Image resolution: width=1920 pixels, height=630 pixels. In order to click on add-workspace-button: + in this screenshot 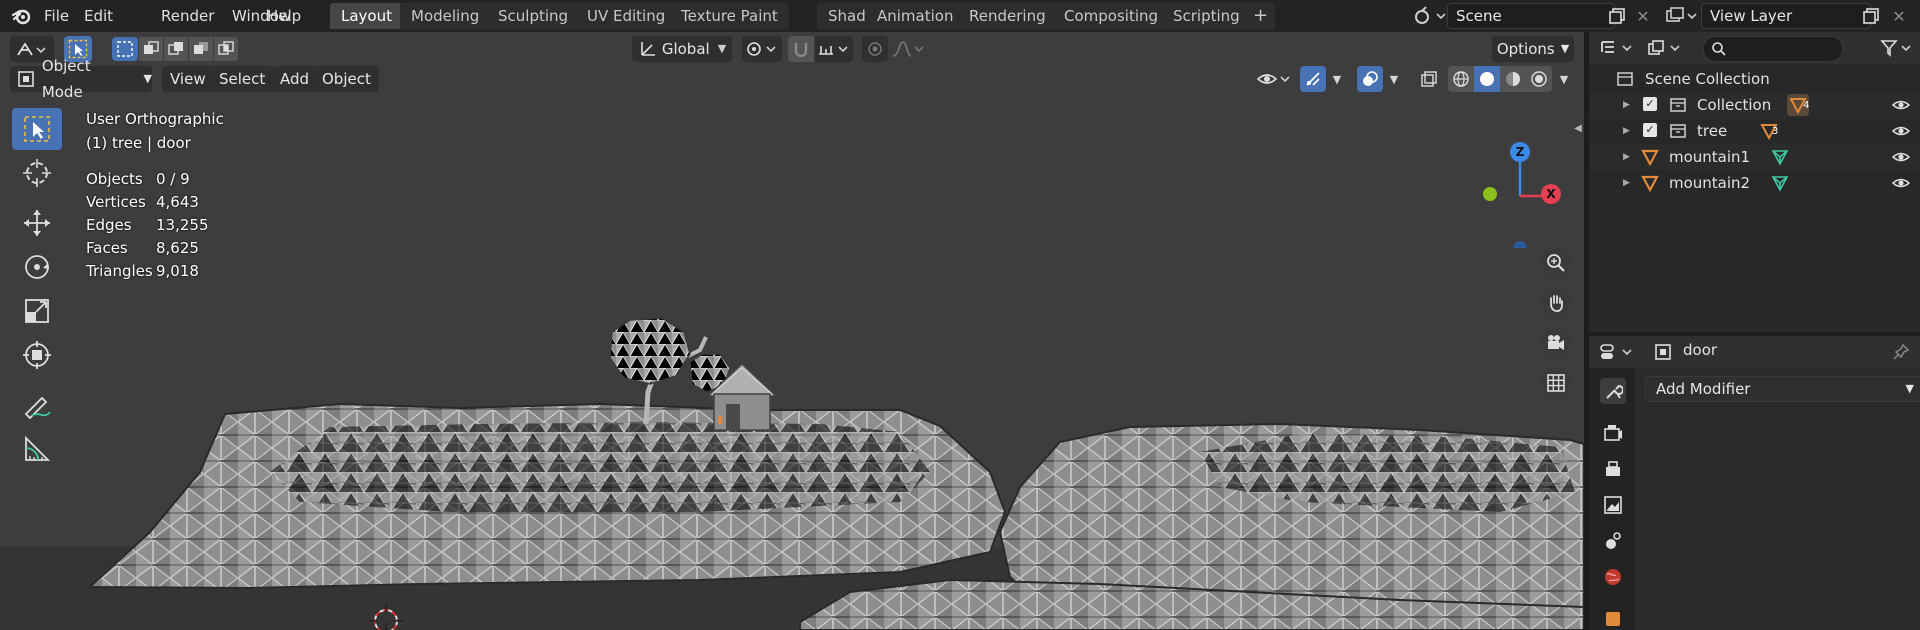, I will do `click(1261, 16)`.